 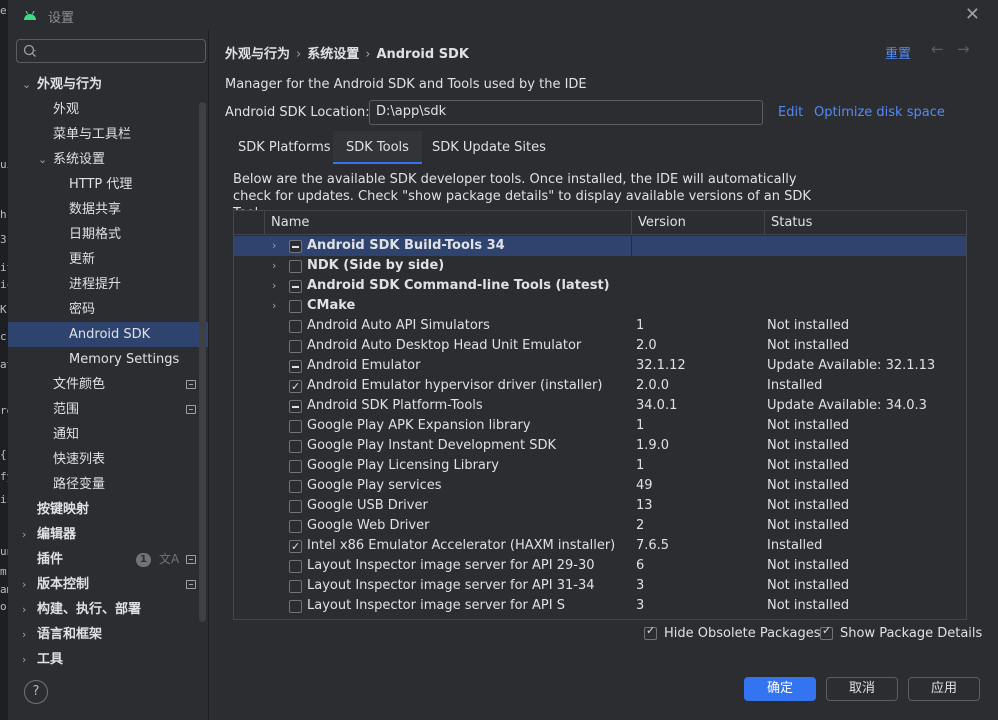 What do you see at coordinates (566, 112) in the screenshot?
I see `sdk-location-field: D:\app\sdk` at bounding box center [566, 112].